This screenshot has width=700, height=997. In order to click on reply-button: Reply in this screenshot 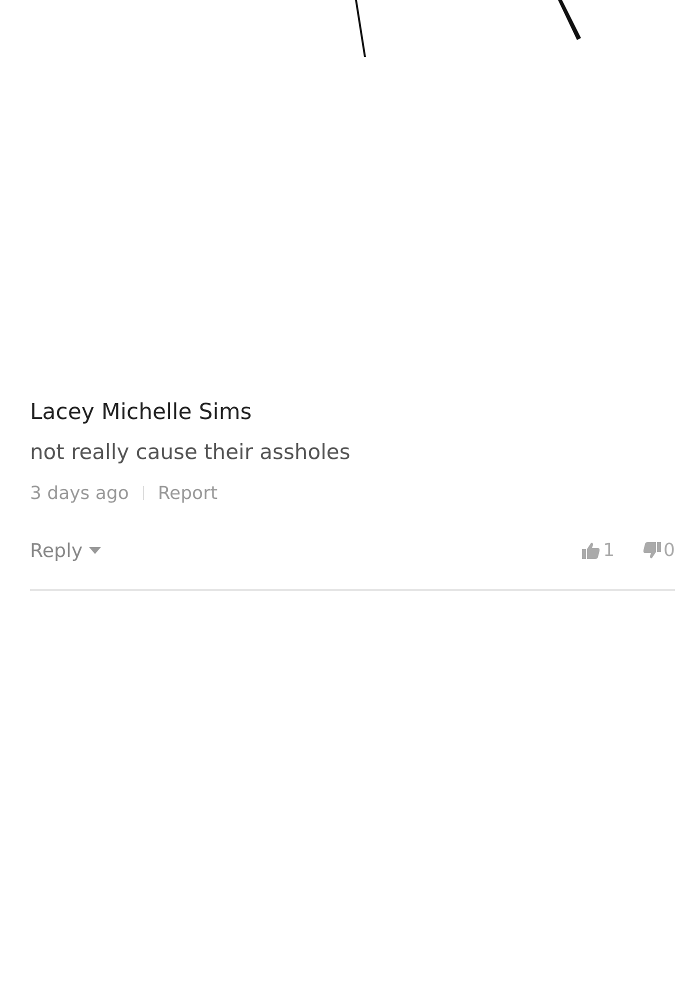, I will do `click(65, 551)`.